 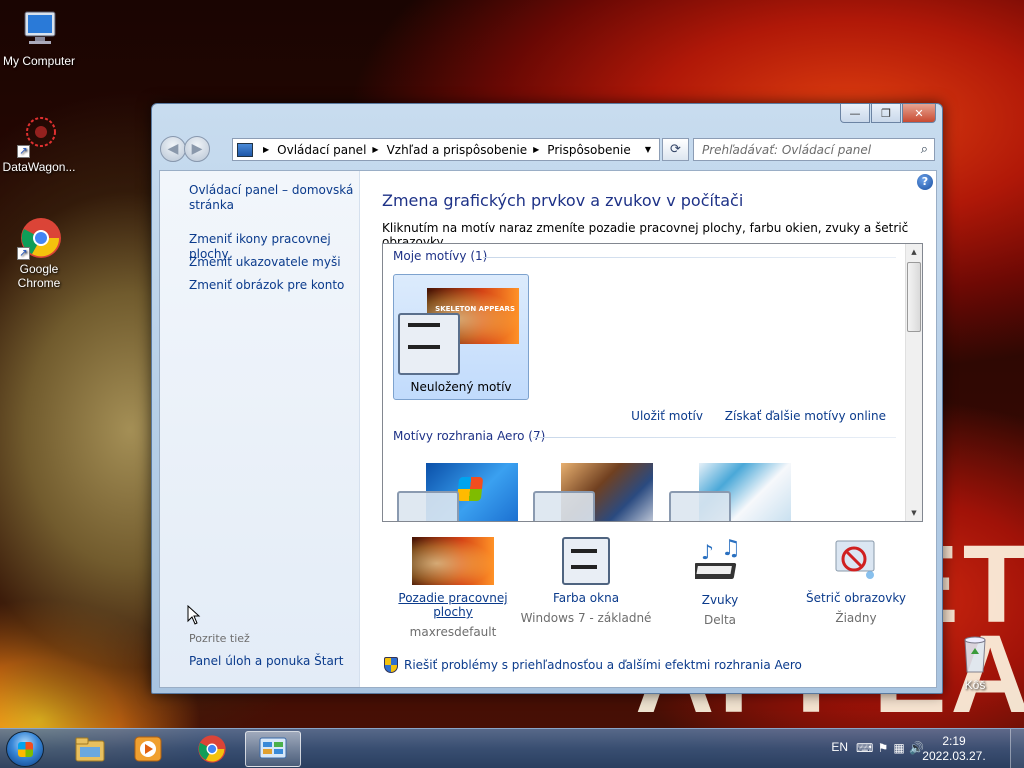 What do you see at coordinates (856, 561) in the screenshot?
I see `screen-saver-icon` at bounding box center [856, 561].